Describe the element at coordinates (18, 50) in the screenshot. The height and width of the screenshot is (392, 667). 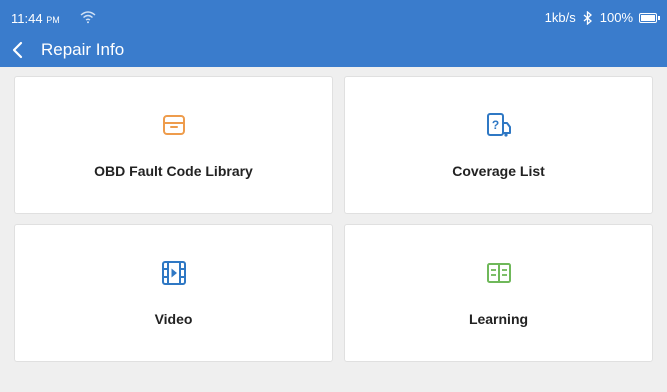
I see `back-arrow-icon` at that location.